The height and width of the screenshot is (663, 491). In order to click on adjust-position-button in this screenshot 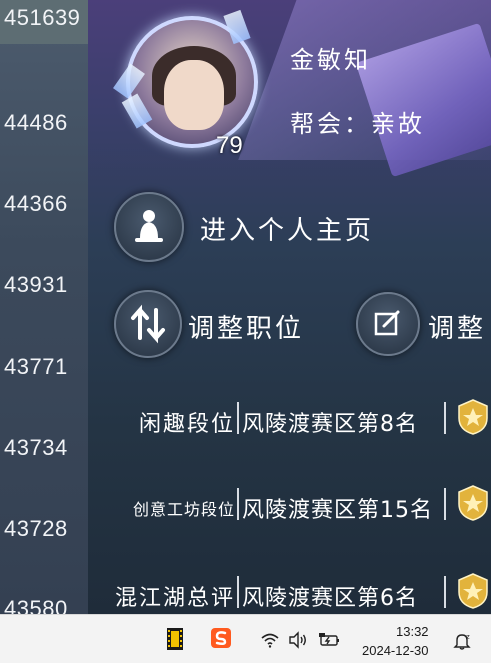, I will do `click(148, 324)`.